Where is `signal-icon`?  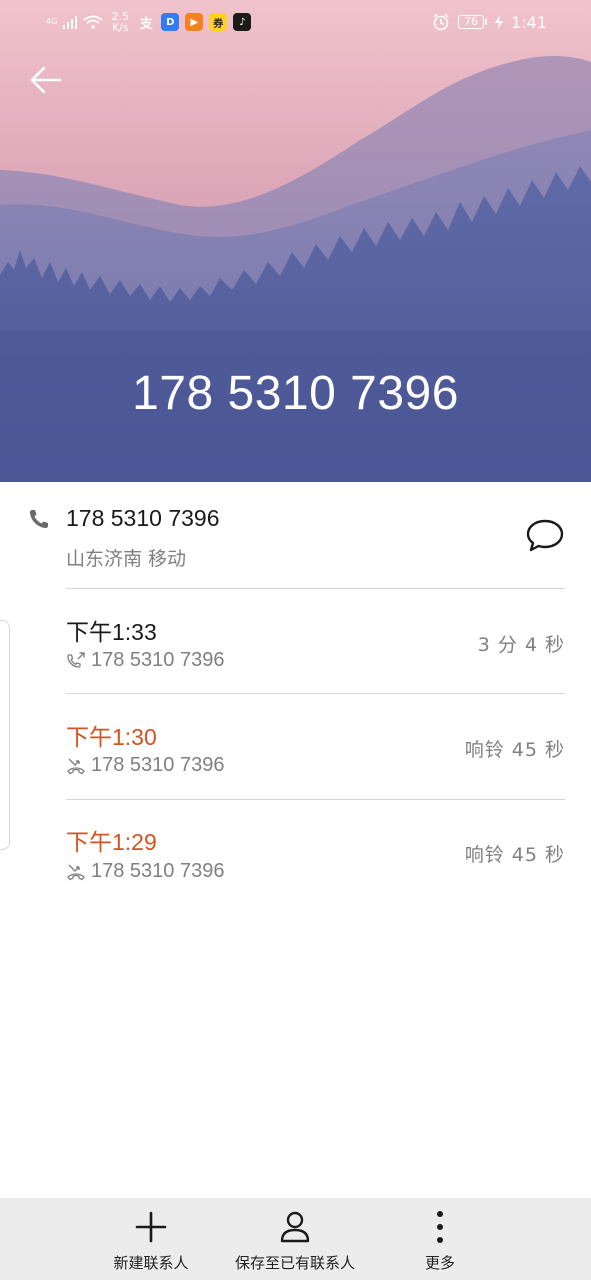 signal-icon is located at coordinates (70, 22).